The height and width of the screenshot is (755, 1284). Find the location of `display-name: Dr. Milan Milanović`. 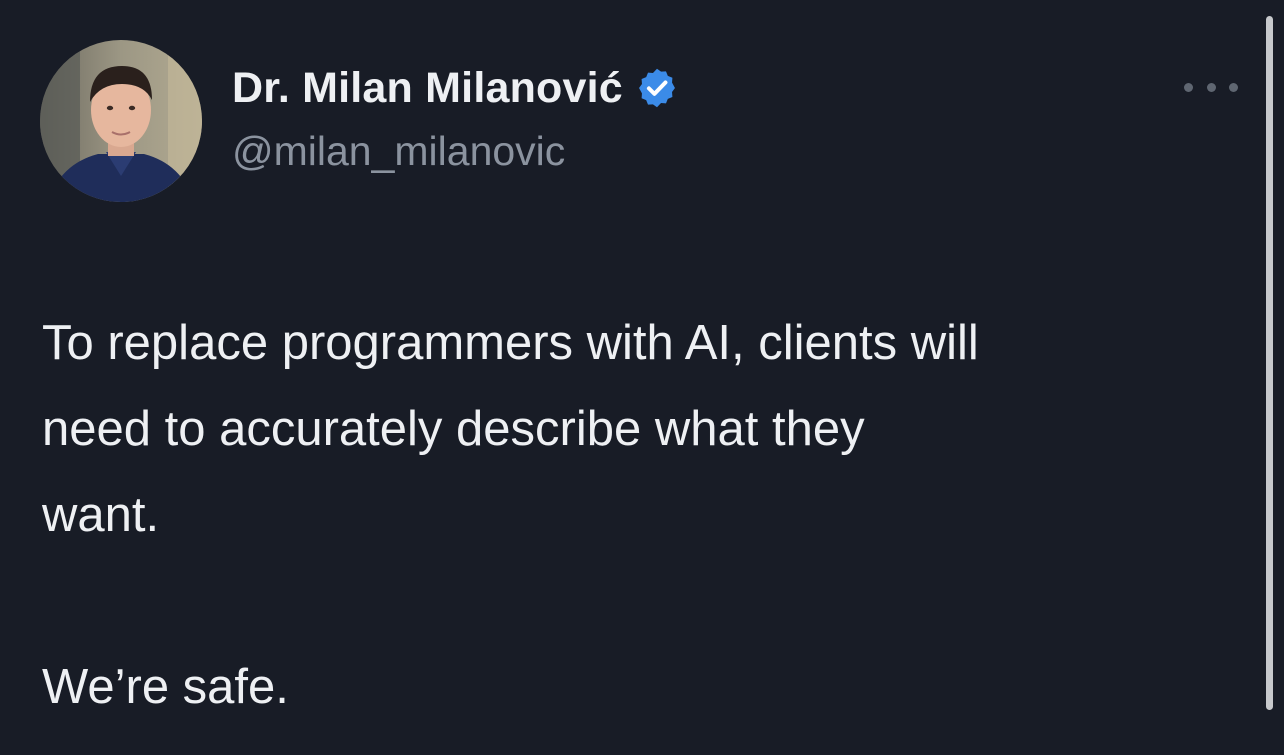

display-name: Dr. Milan Milanović is located at coordinates (427, 88).